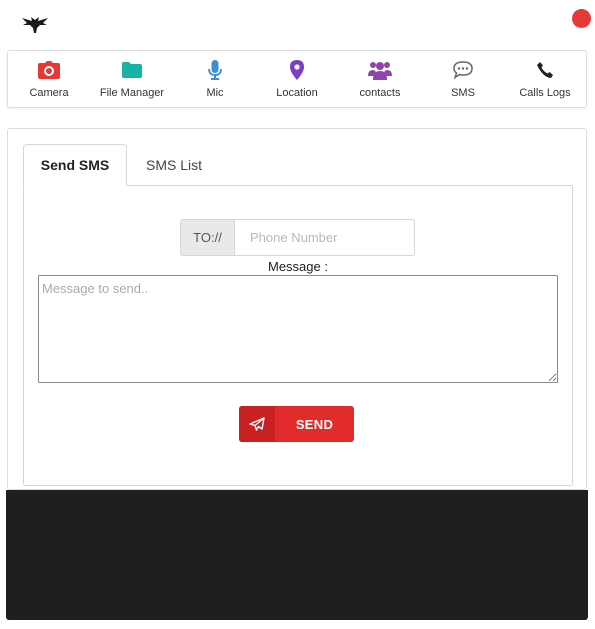 Image resolution: width=595 pixels, height=629 pixels. I want to click on folder-icon, so click(132, 70).